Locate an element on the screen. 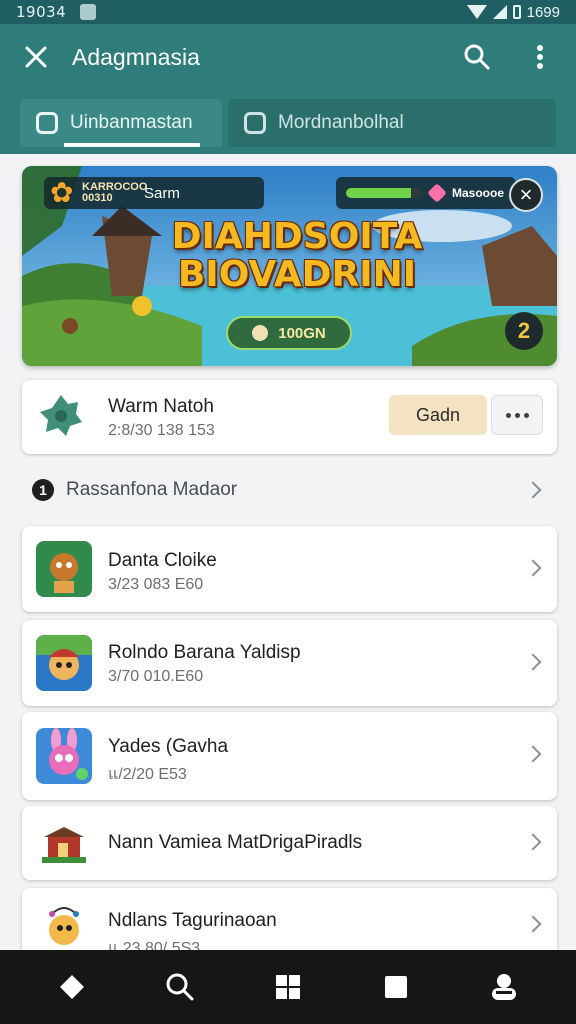  game-list-item: Ndlans Tagurinaoan แ 23 80/ 5S3 is located at coordinates (289, 923).